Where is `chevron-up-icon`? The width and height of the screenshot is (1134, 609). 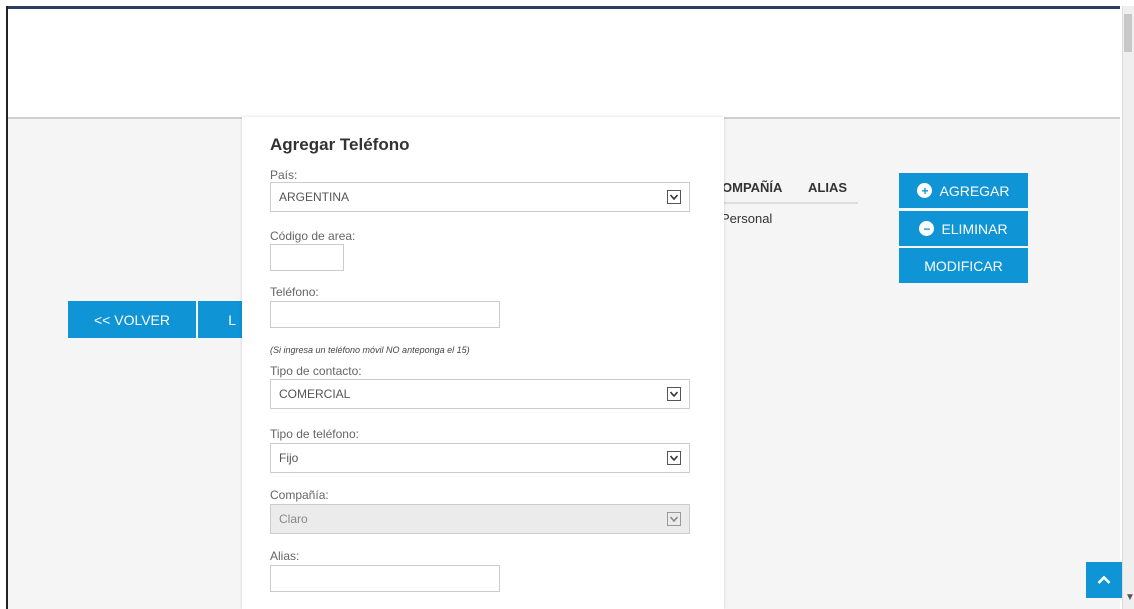 chevron-up-icon is located at coordinates (1104, 579).